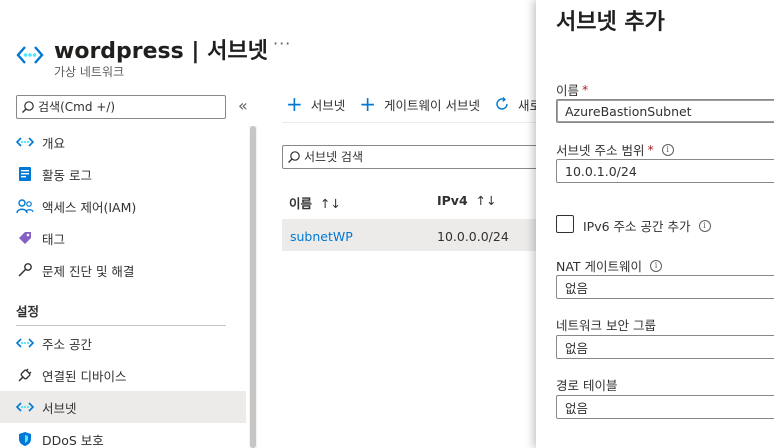  I want to click on virtual-network-icon, so click(30, 55).